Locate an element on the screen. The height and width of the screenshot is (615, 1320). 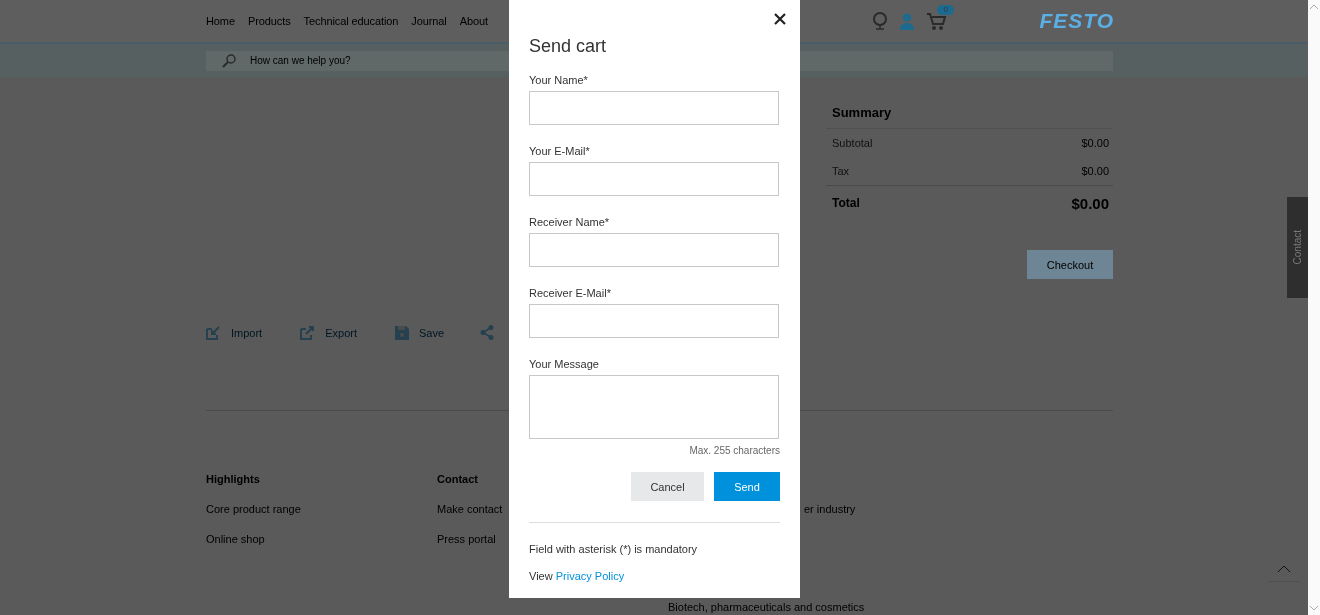
scroll-up-icon is located at coordinates (1314, 6).